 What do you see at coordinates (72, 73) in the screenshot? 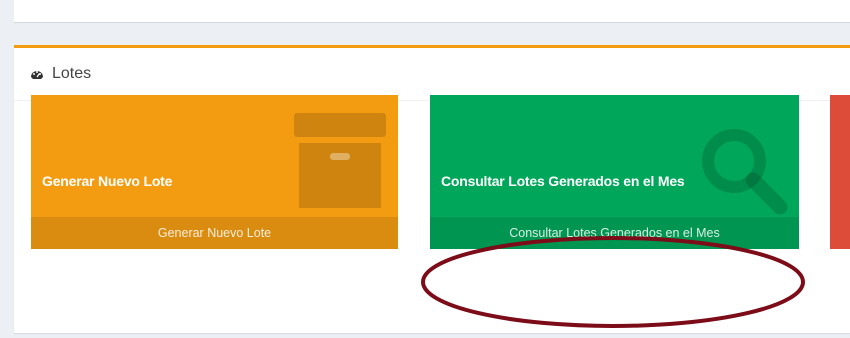
I see `panel-title: Lotes` at bounding box center [72, 73].